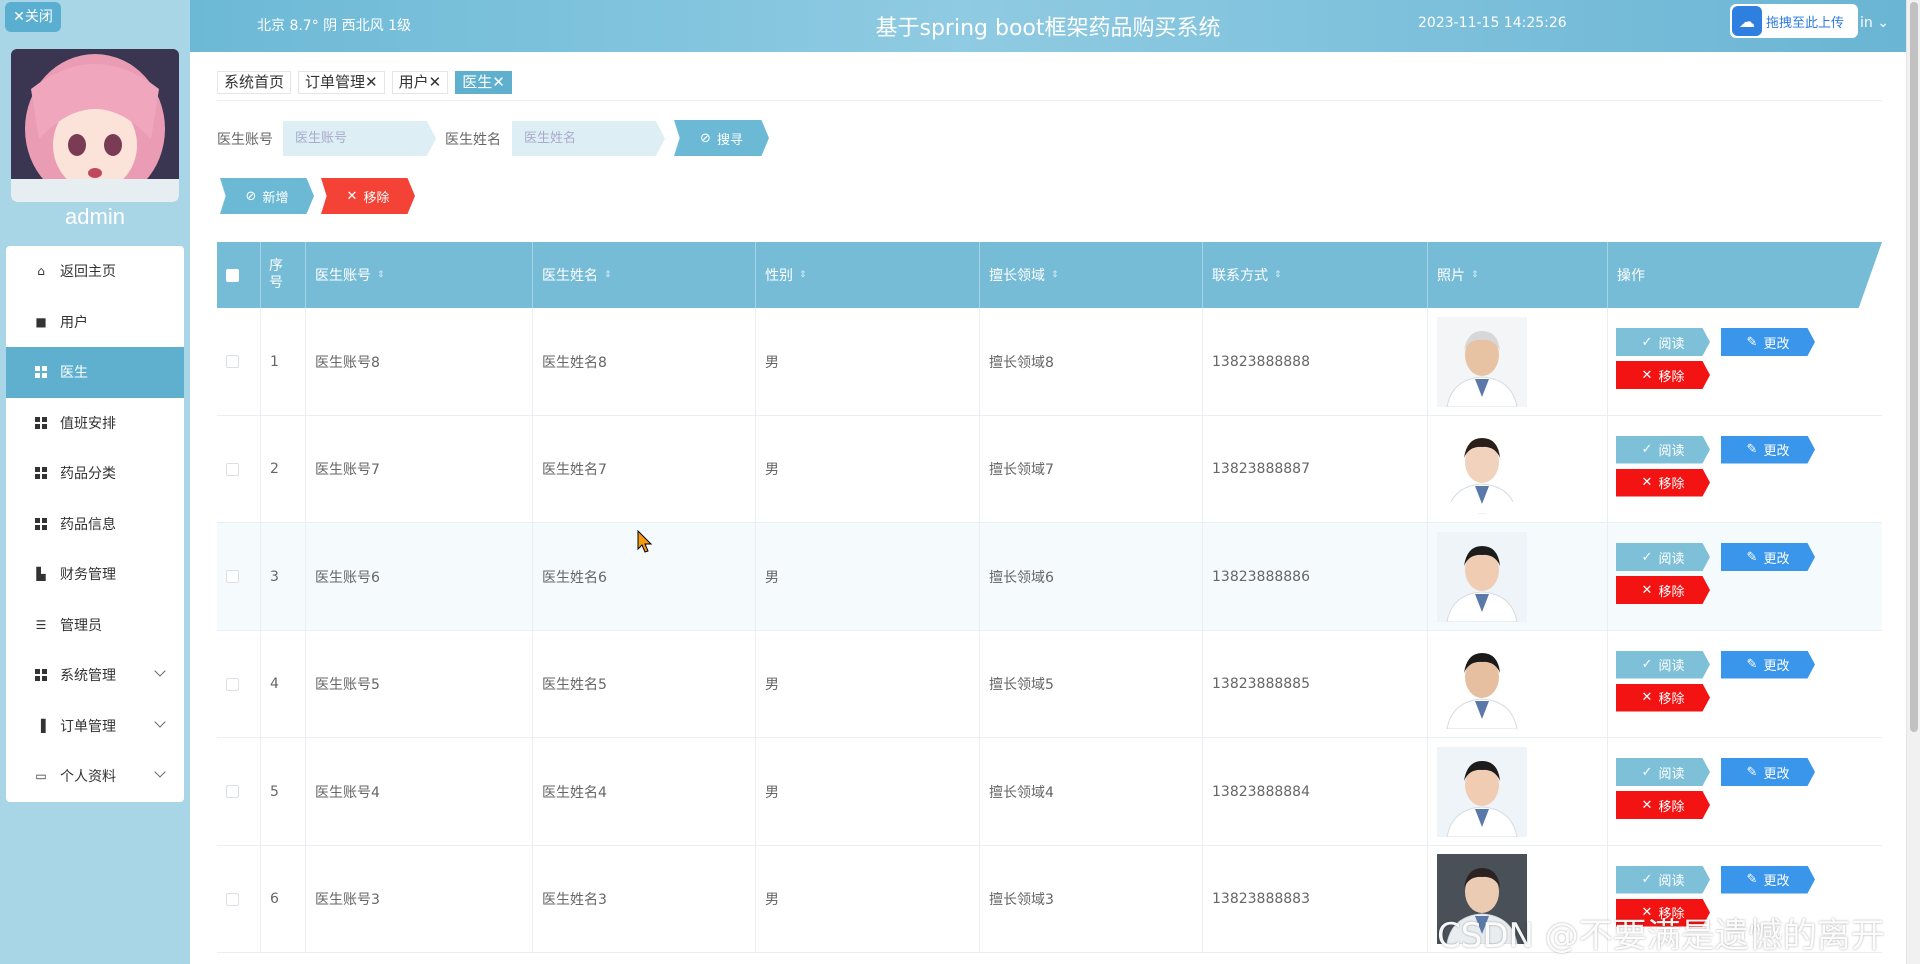 This screenshot has width=1920, height=964. I want to click on table-row: 4 医生账号5 医生姓名5 男擅长领域5 13823888885 ✓ 阅读 ✎ 更改 ✕ 移除, so click(1049, 684).